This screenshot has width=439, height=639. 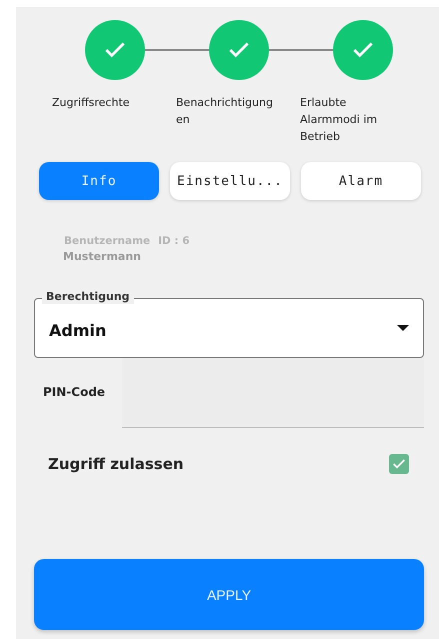 What do you see at coordinates (339, 120) in the screenshot?
I see `step-label: Erlaubte Alarmmodi im Betrieb` at bounding box center [339, 120].